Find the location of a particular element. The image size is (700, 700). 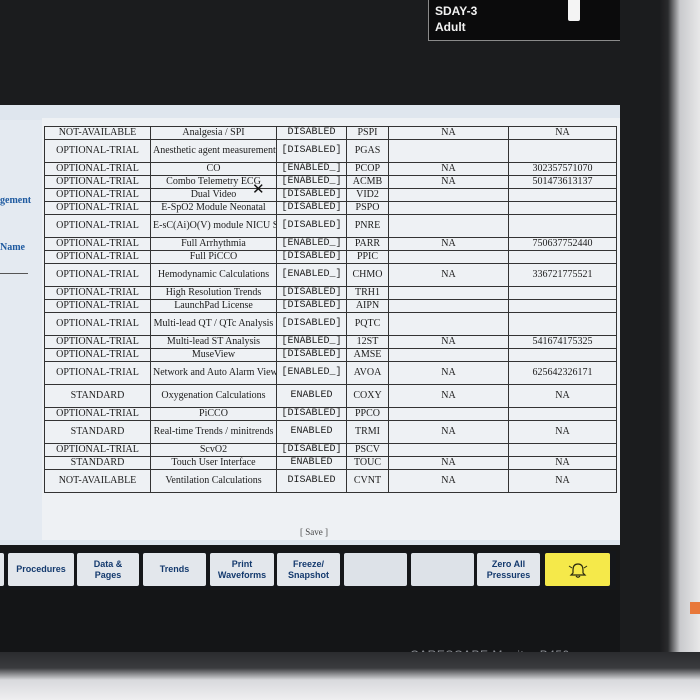

row-option-code: PCOP is located at coordinates (367, 169).